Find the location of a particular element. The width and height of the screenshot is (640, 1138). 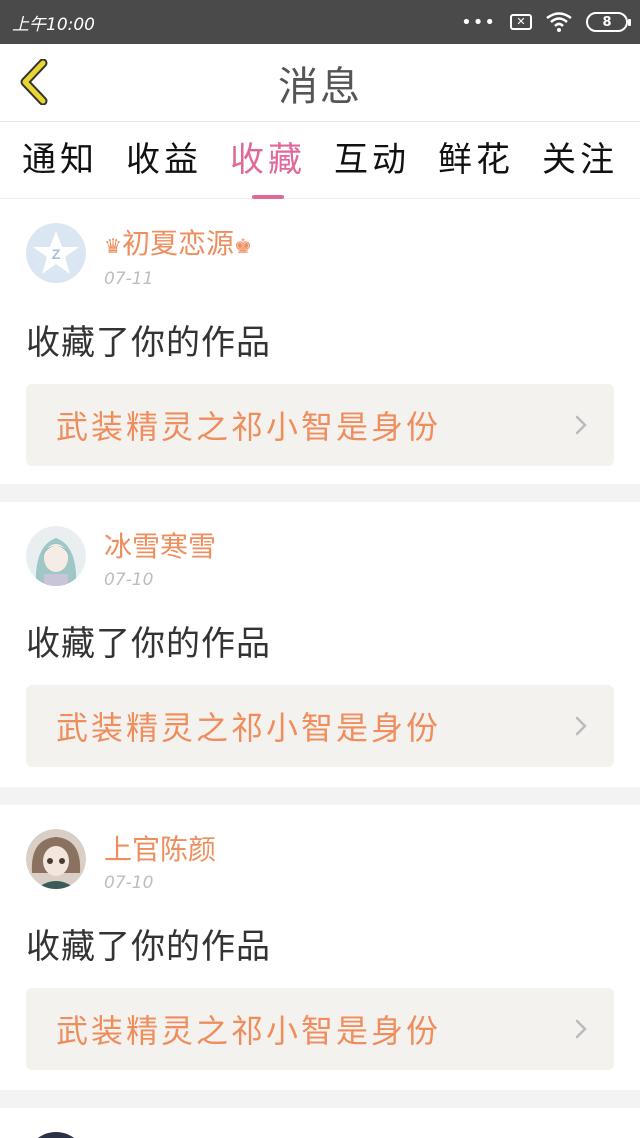

tab-follows: 关注 is located at coordinates (580, 160).